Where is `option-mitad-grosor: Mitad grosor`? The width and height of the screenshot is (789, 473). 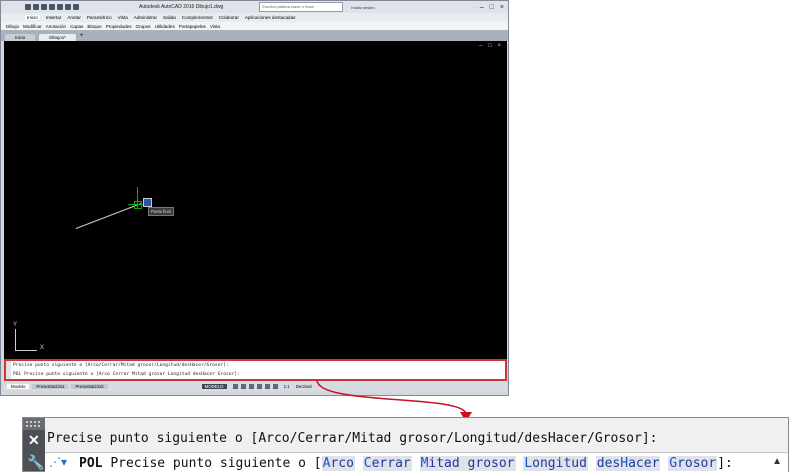 option-mitad-grosor: Mitad grosor is located at coordinates (467, 463).